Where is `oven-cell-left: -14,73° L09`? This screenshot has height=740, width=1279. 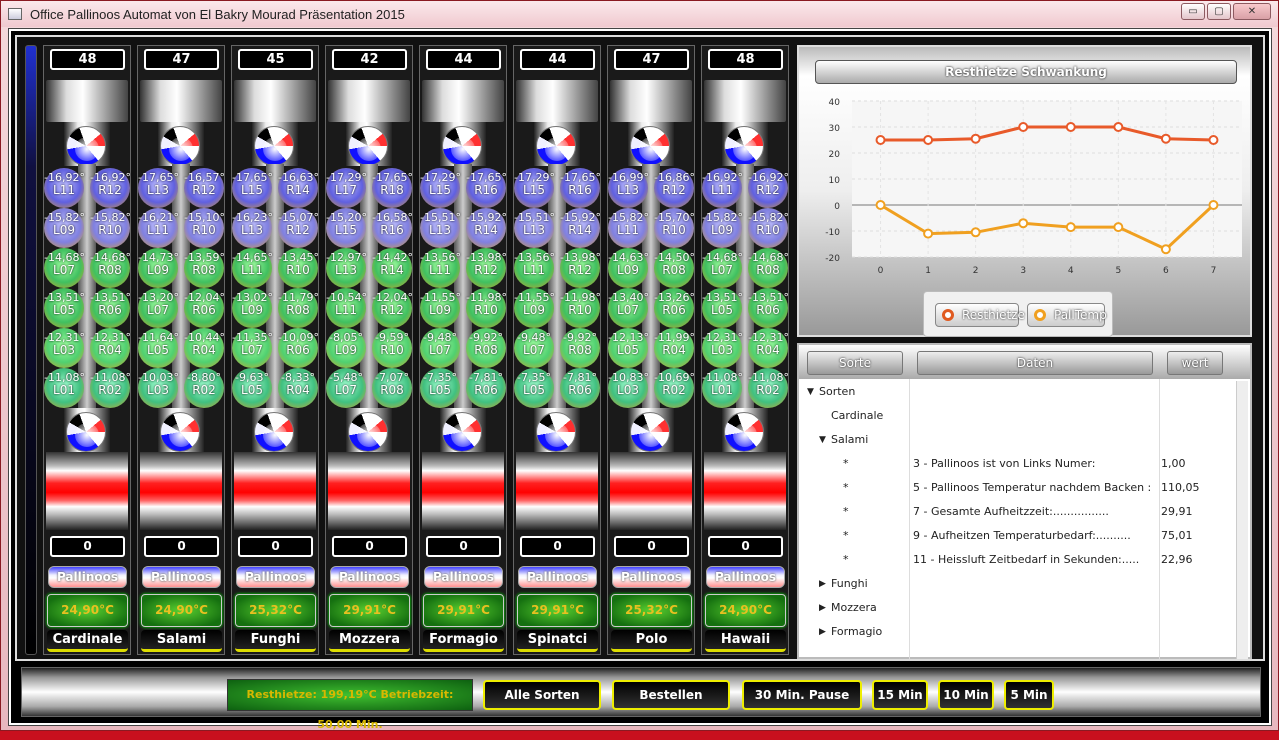
oven-cell-left: -14,73° L09 is located at coordinates (158, 268).